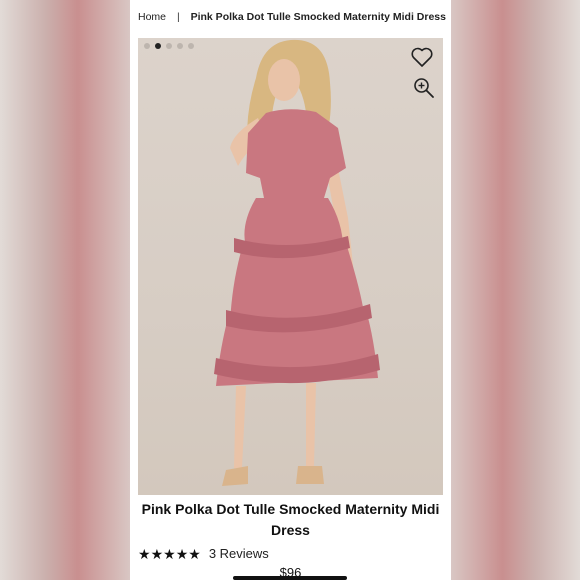 The height and width of the screenshot is (580, 580). Describe the element at coordinates (158, 46) in the screenshot. I see `carousel-dot-active` at that location.